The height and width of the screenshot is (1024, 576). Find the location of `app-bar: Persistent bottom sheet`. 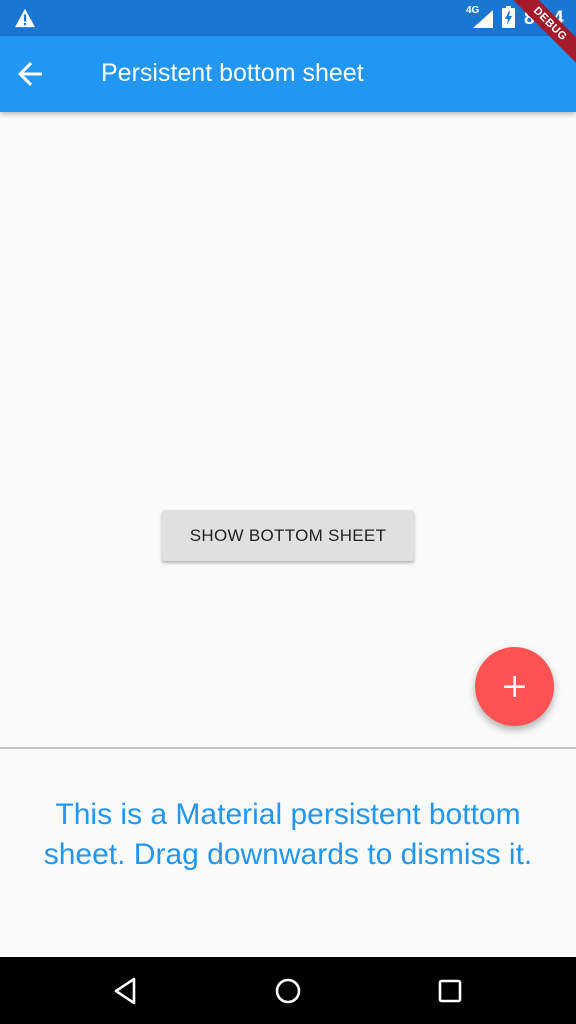

app-bar: Persistent bottom sheet is located at coordinates (288, 74).